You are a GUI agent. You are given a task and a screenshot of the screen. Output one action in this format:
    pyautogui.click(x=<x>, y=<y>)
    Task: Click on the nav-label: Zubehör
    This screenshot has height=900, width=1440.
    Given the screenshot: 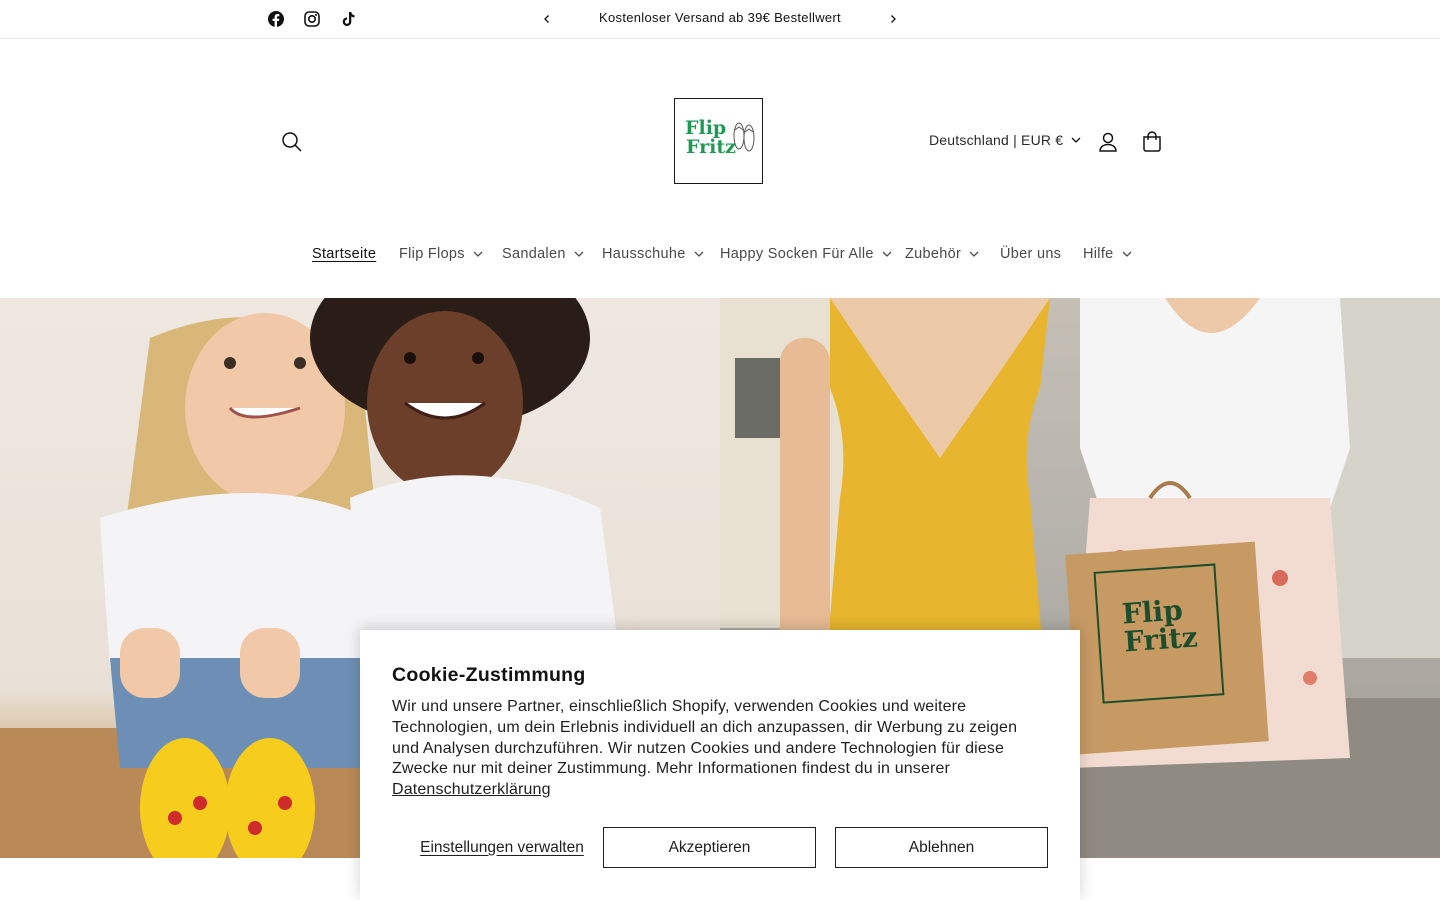 What is the action you would take?
    pyautogui.click(x=933, y=254)
    